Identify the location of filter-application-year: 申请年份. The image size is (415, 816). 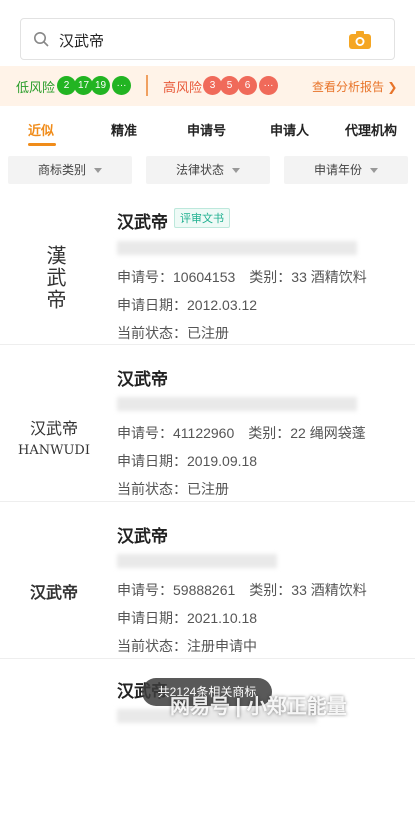
(346, 170).